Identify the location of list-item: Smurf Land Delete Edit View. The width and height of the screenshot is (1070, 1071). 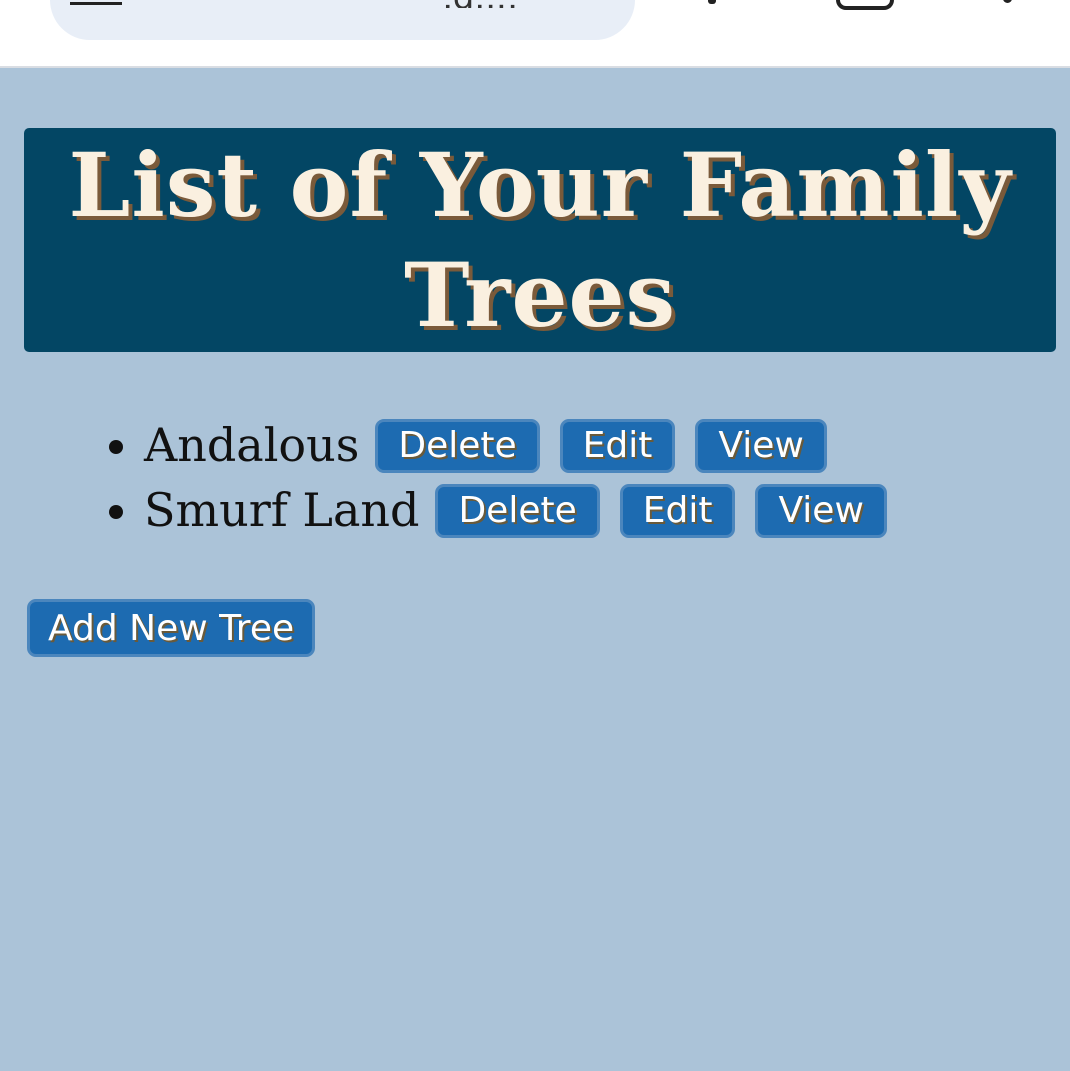
(525, 510).